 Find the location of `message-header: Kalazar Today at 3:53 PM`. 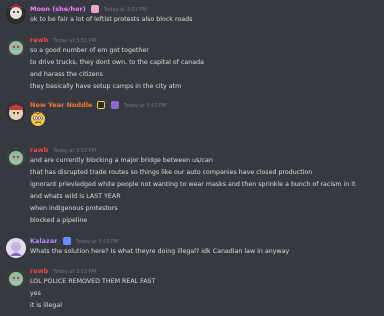

message-header: Kalazar Today at 3:53 PM is located at coordinates (74, 242).